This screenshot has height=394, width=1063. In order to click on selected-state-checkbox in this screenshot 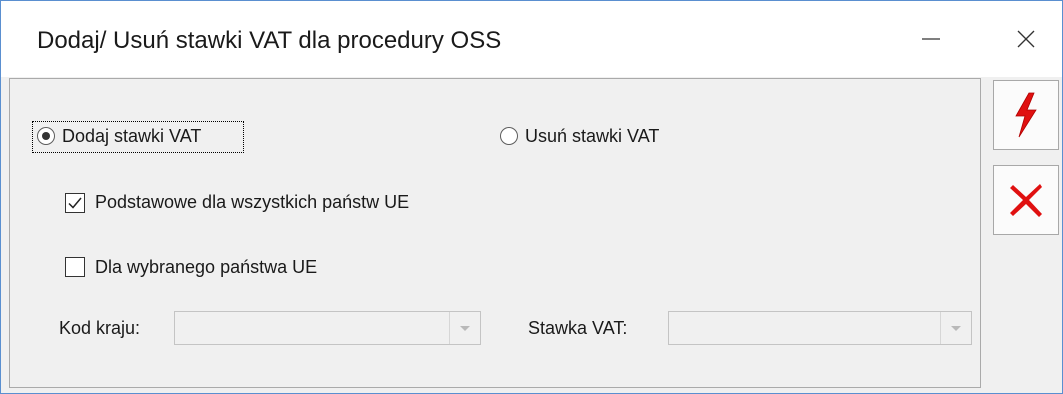, I will do `click(75, 267)`.